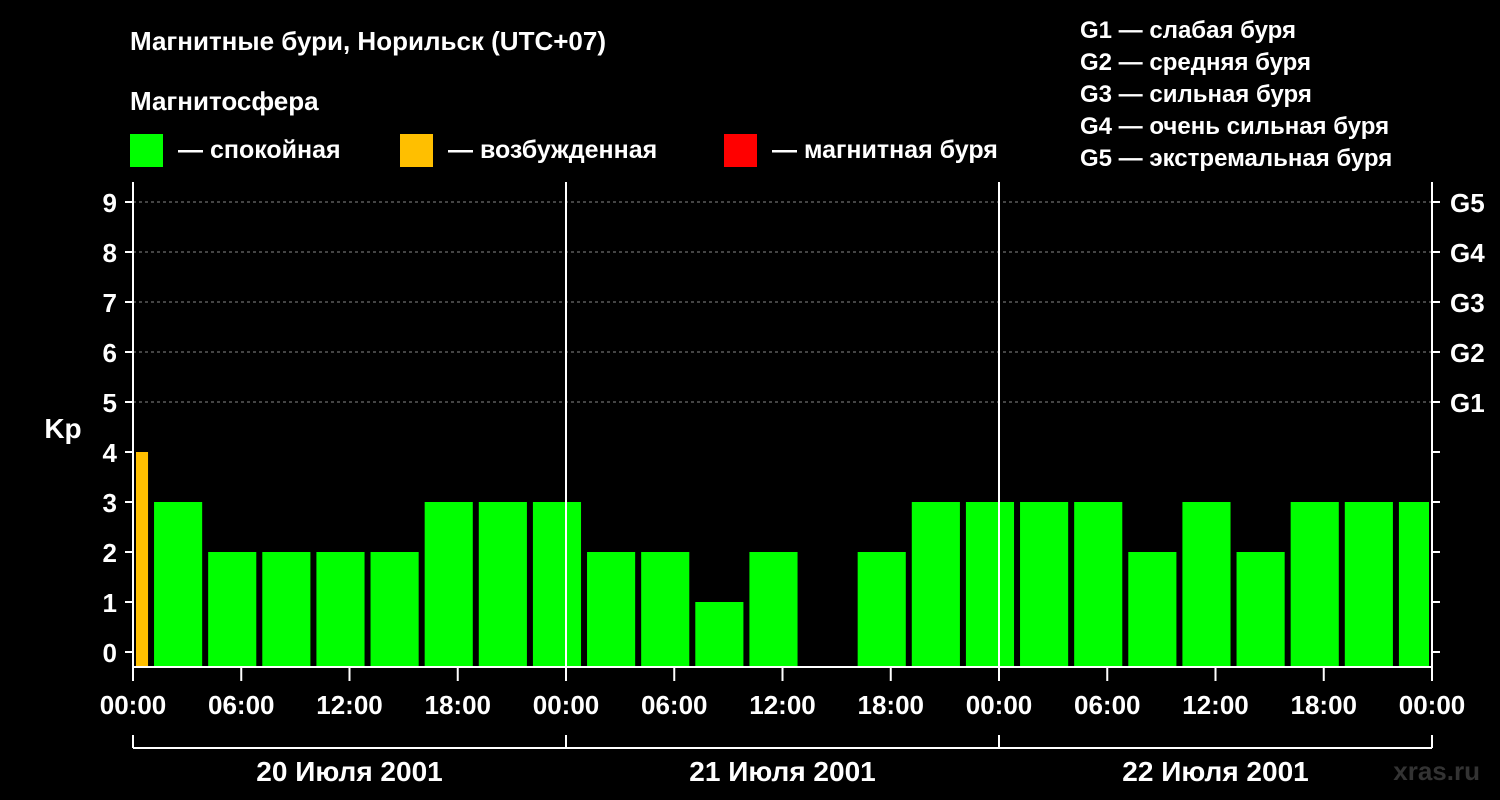  What do you see at coordinates (110, 603) in the screenshot?
I see `y-tick-label: 1` at bounding box center [110, 603].